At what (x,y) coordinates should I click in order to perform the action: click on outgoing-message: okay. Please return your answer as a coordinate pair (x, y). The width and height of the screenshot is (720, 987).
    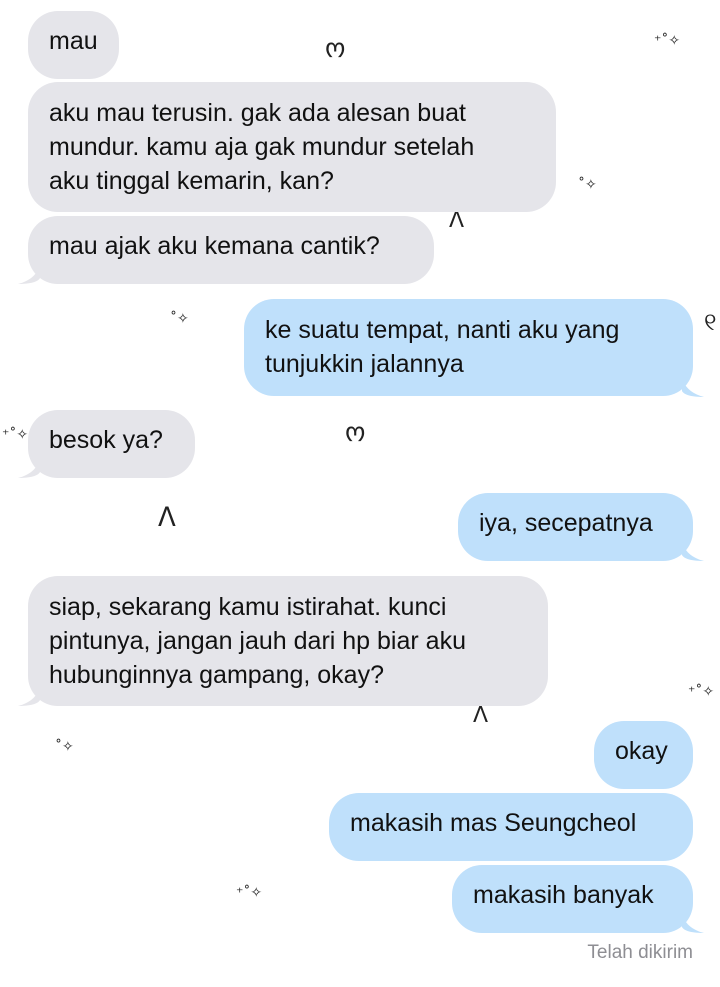
    Looking at the image, I should click on (643, 755).